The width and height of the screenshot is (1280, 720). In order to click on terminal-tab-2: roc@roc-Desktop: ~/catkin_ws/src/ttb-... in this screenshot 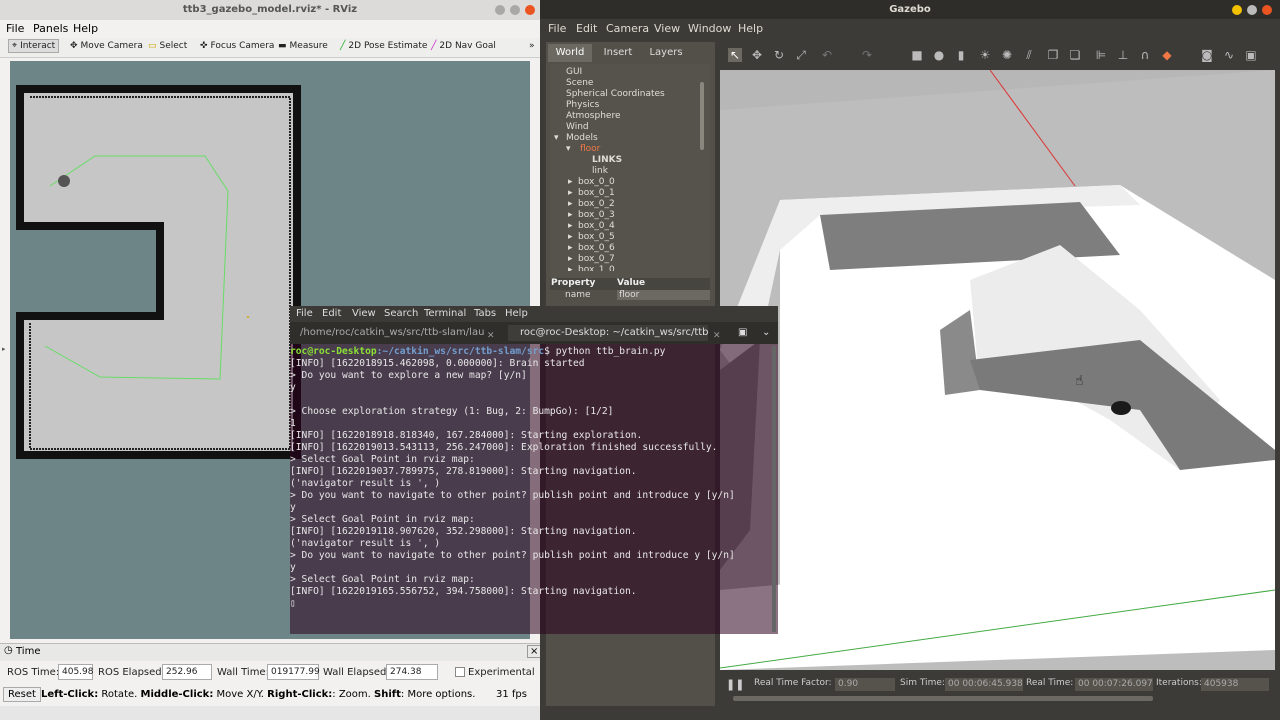, I will do `click(608, 333)`.